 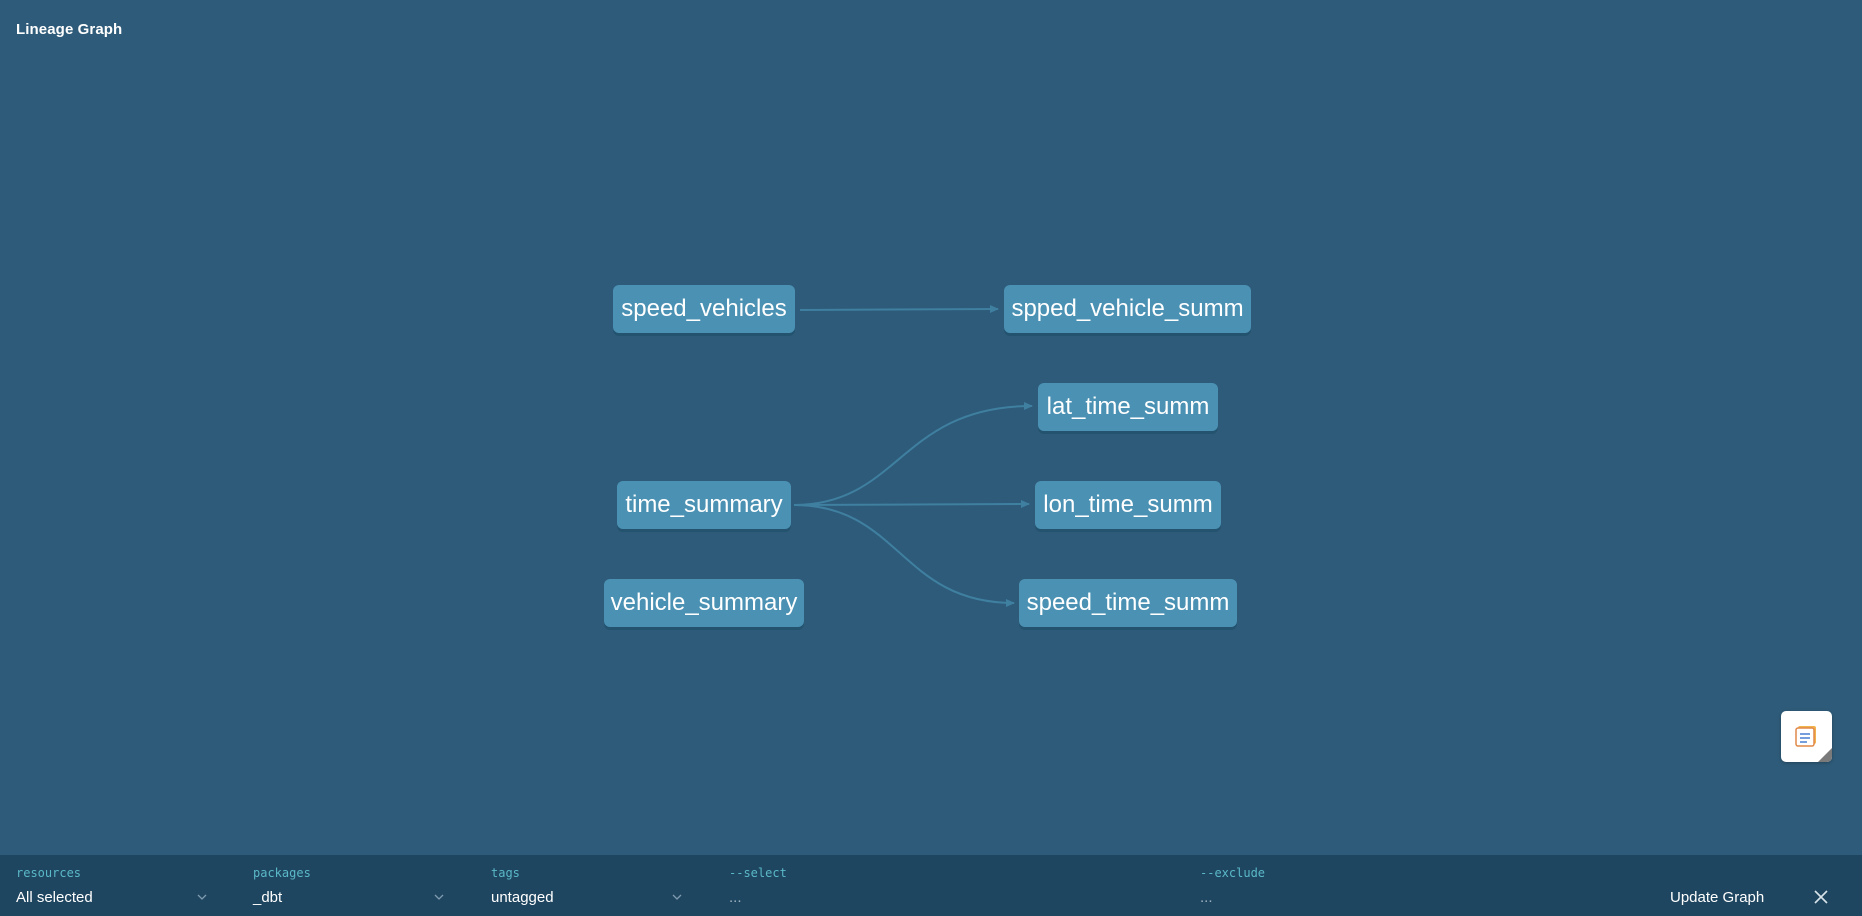 What do you see at coordinates (1128, 505) in the screenshot?
I see `node-lon-time-summ: lon_time_summ` at bounding box center [1128, 505].